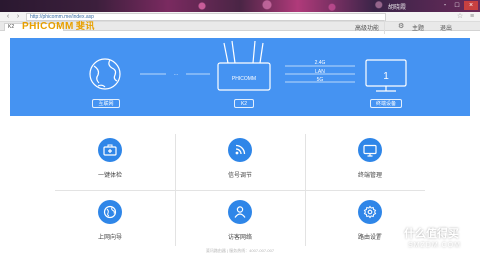 This screenshot has height=260, width=480. What do you see at coordinates (445, 5) in the screenshot?
I see `minimize-button: -` at bounding box center [445, 5].